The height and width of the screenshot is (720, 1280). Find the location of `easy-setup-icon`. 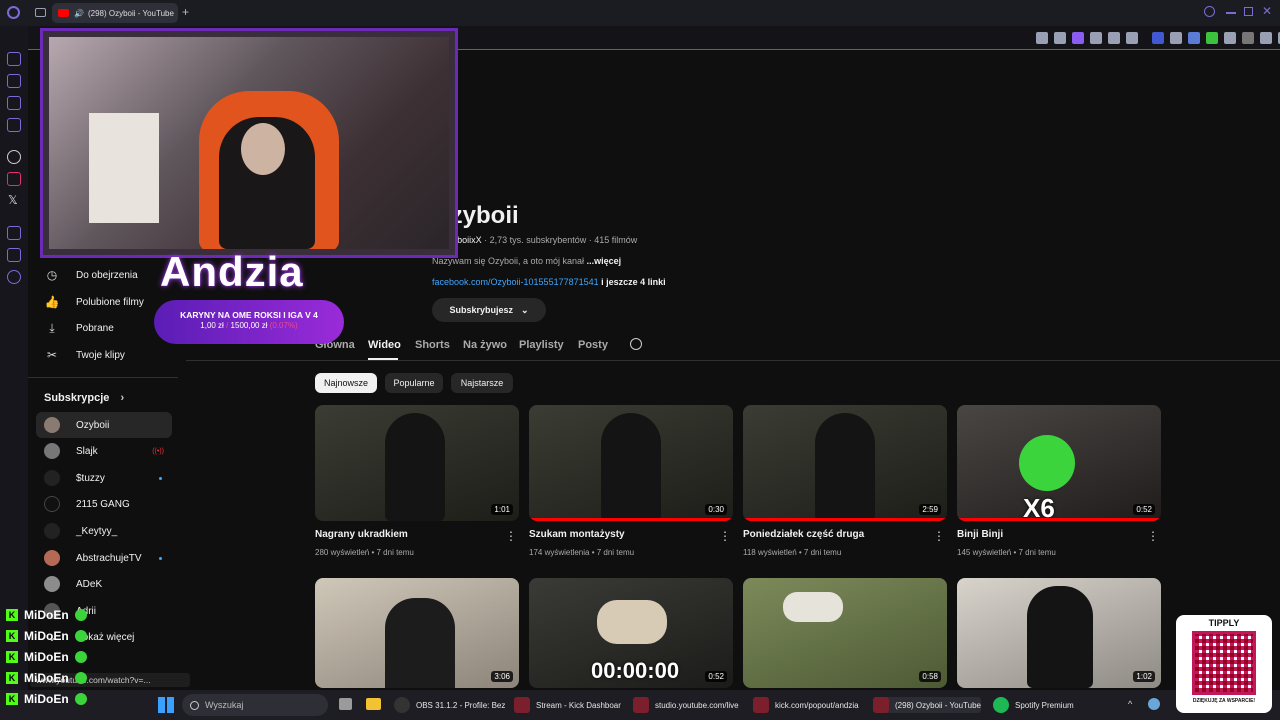

easy-setup-icon is located at coordinates (1096, 38).